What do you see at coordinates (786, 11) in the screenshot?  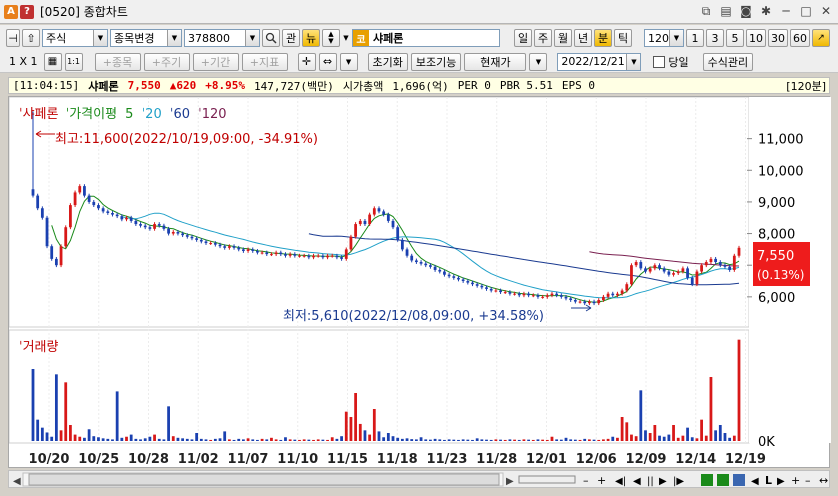 I see `minimize-icon: ─` at bounding box center [786, 11].